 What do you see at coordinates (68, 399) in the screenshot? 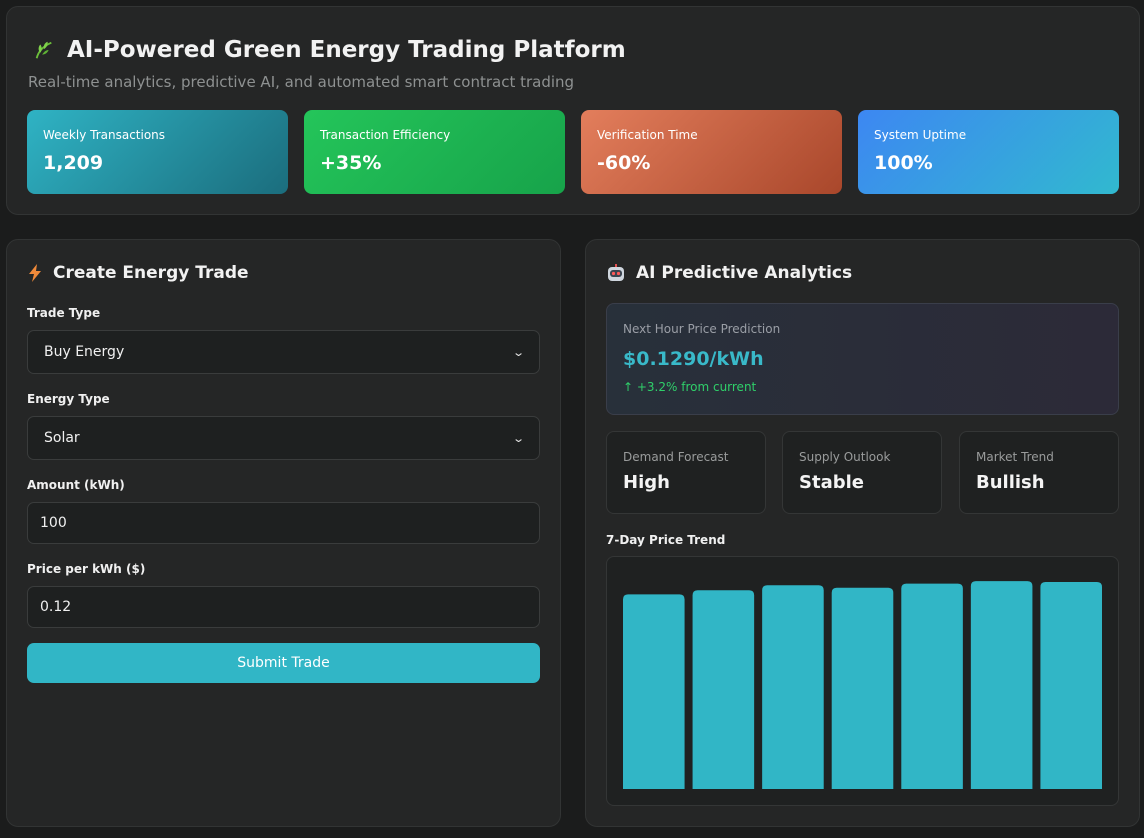
I see `energy-type-label: Energy Type` at bounding box center [68, 399].